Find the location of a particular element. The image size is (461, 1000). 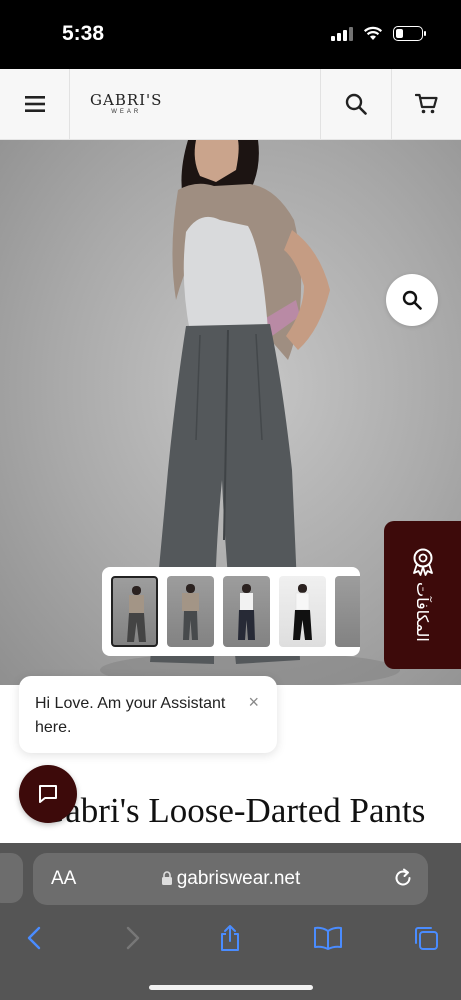

rewards-label: المكافآت is located at coordinates (422, 612).